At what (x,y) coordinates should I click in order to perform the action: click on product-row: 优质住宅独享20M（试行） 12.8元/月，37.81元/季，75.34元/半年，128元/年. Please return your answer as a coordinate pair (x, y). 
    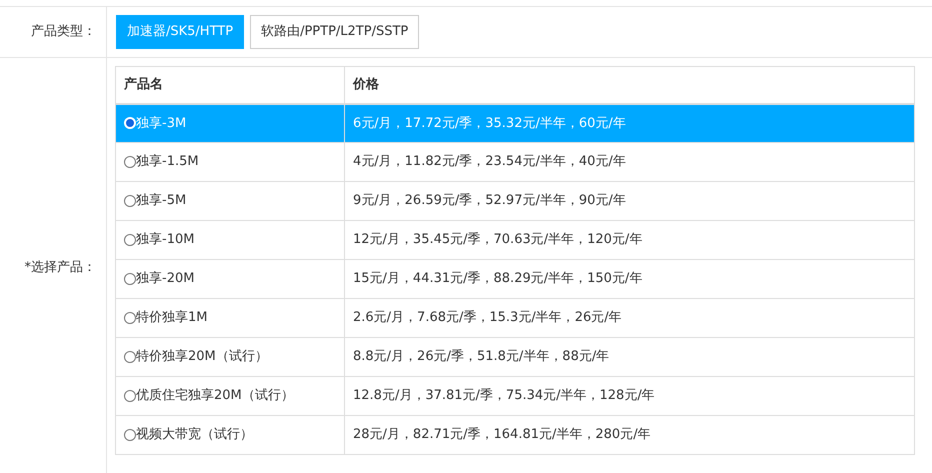
    Looking at the image, I should click on (515, 396).